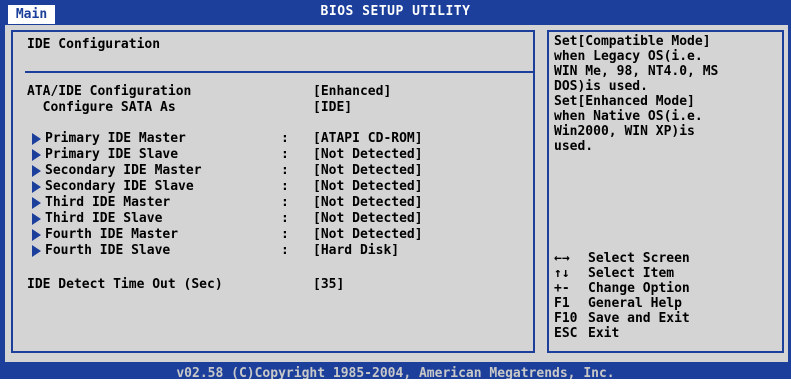  What do you see at coordinates (115, 138) in the screenshot?
I see `device-label: Primary IDE Master` at bounding box center [115, 138].